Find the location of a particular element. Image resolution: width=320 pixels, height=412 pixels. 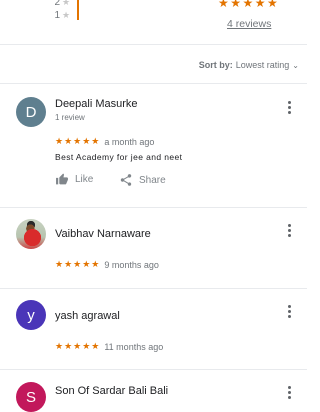

histogram-row-label: 2 is located at coordinates (57, 4).